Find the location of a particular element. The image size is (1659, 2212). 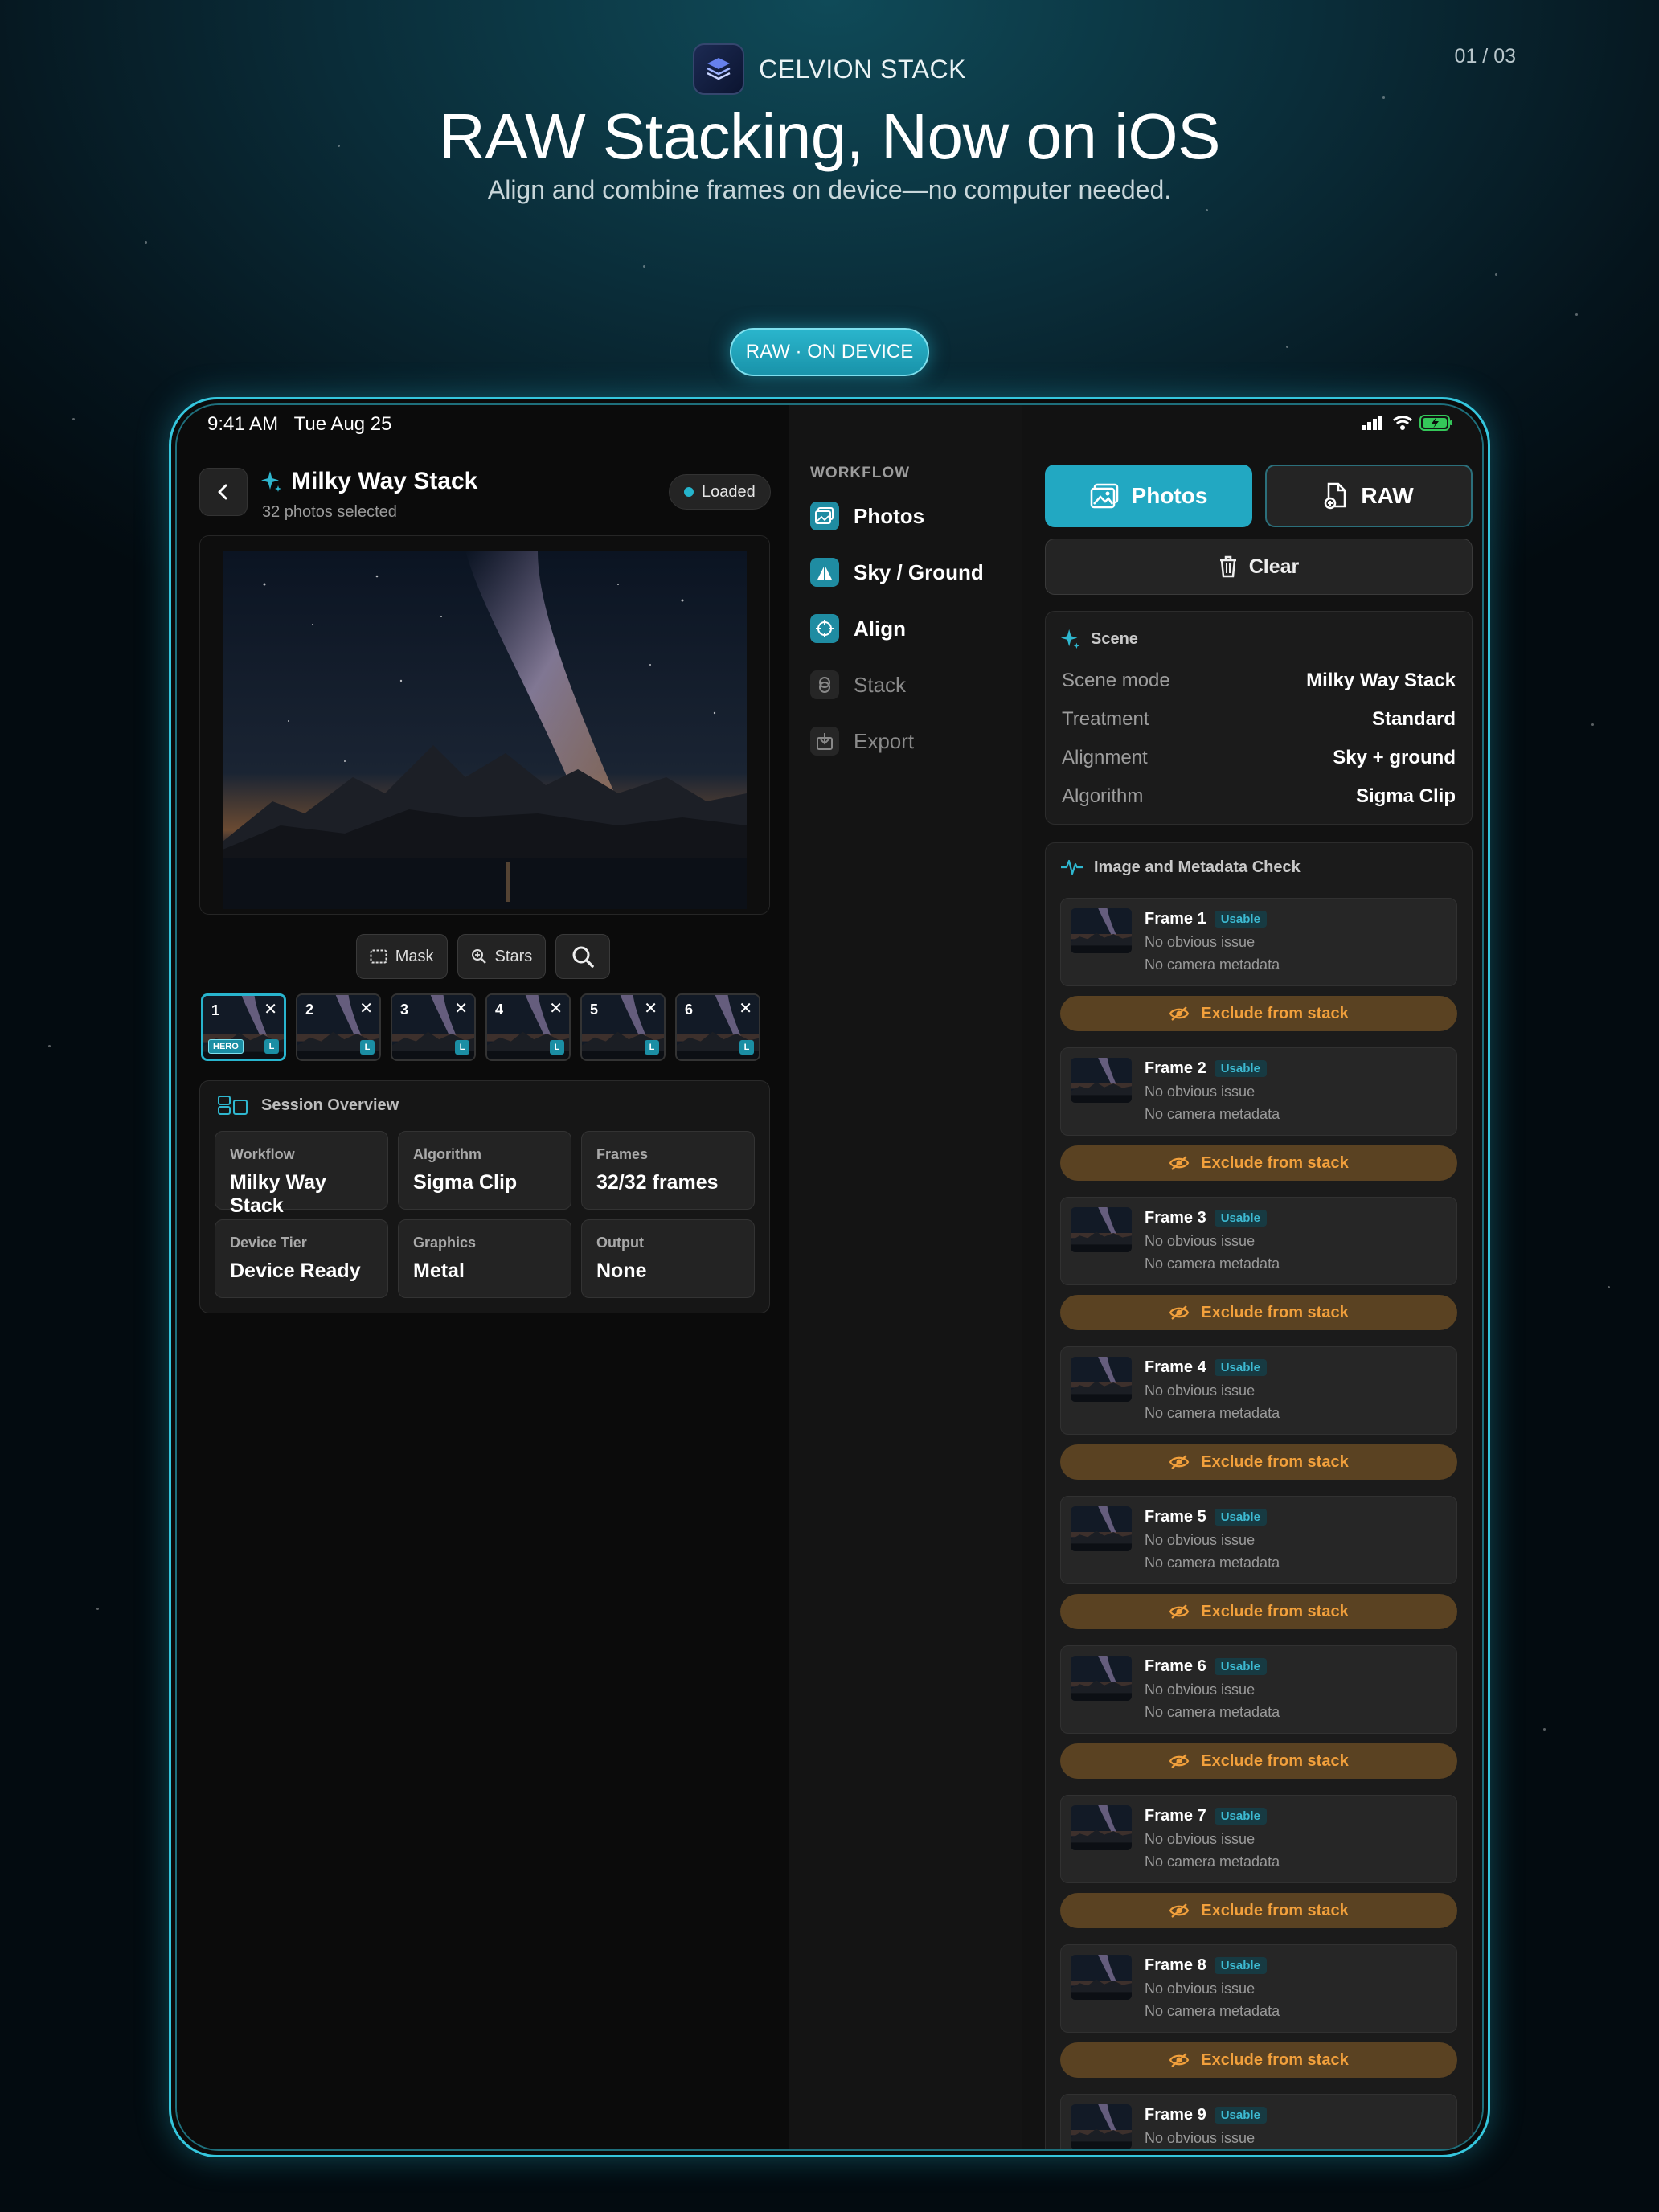

sparkle-icon is located at coordinates (1070, 639).